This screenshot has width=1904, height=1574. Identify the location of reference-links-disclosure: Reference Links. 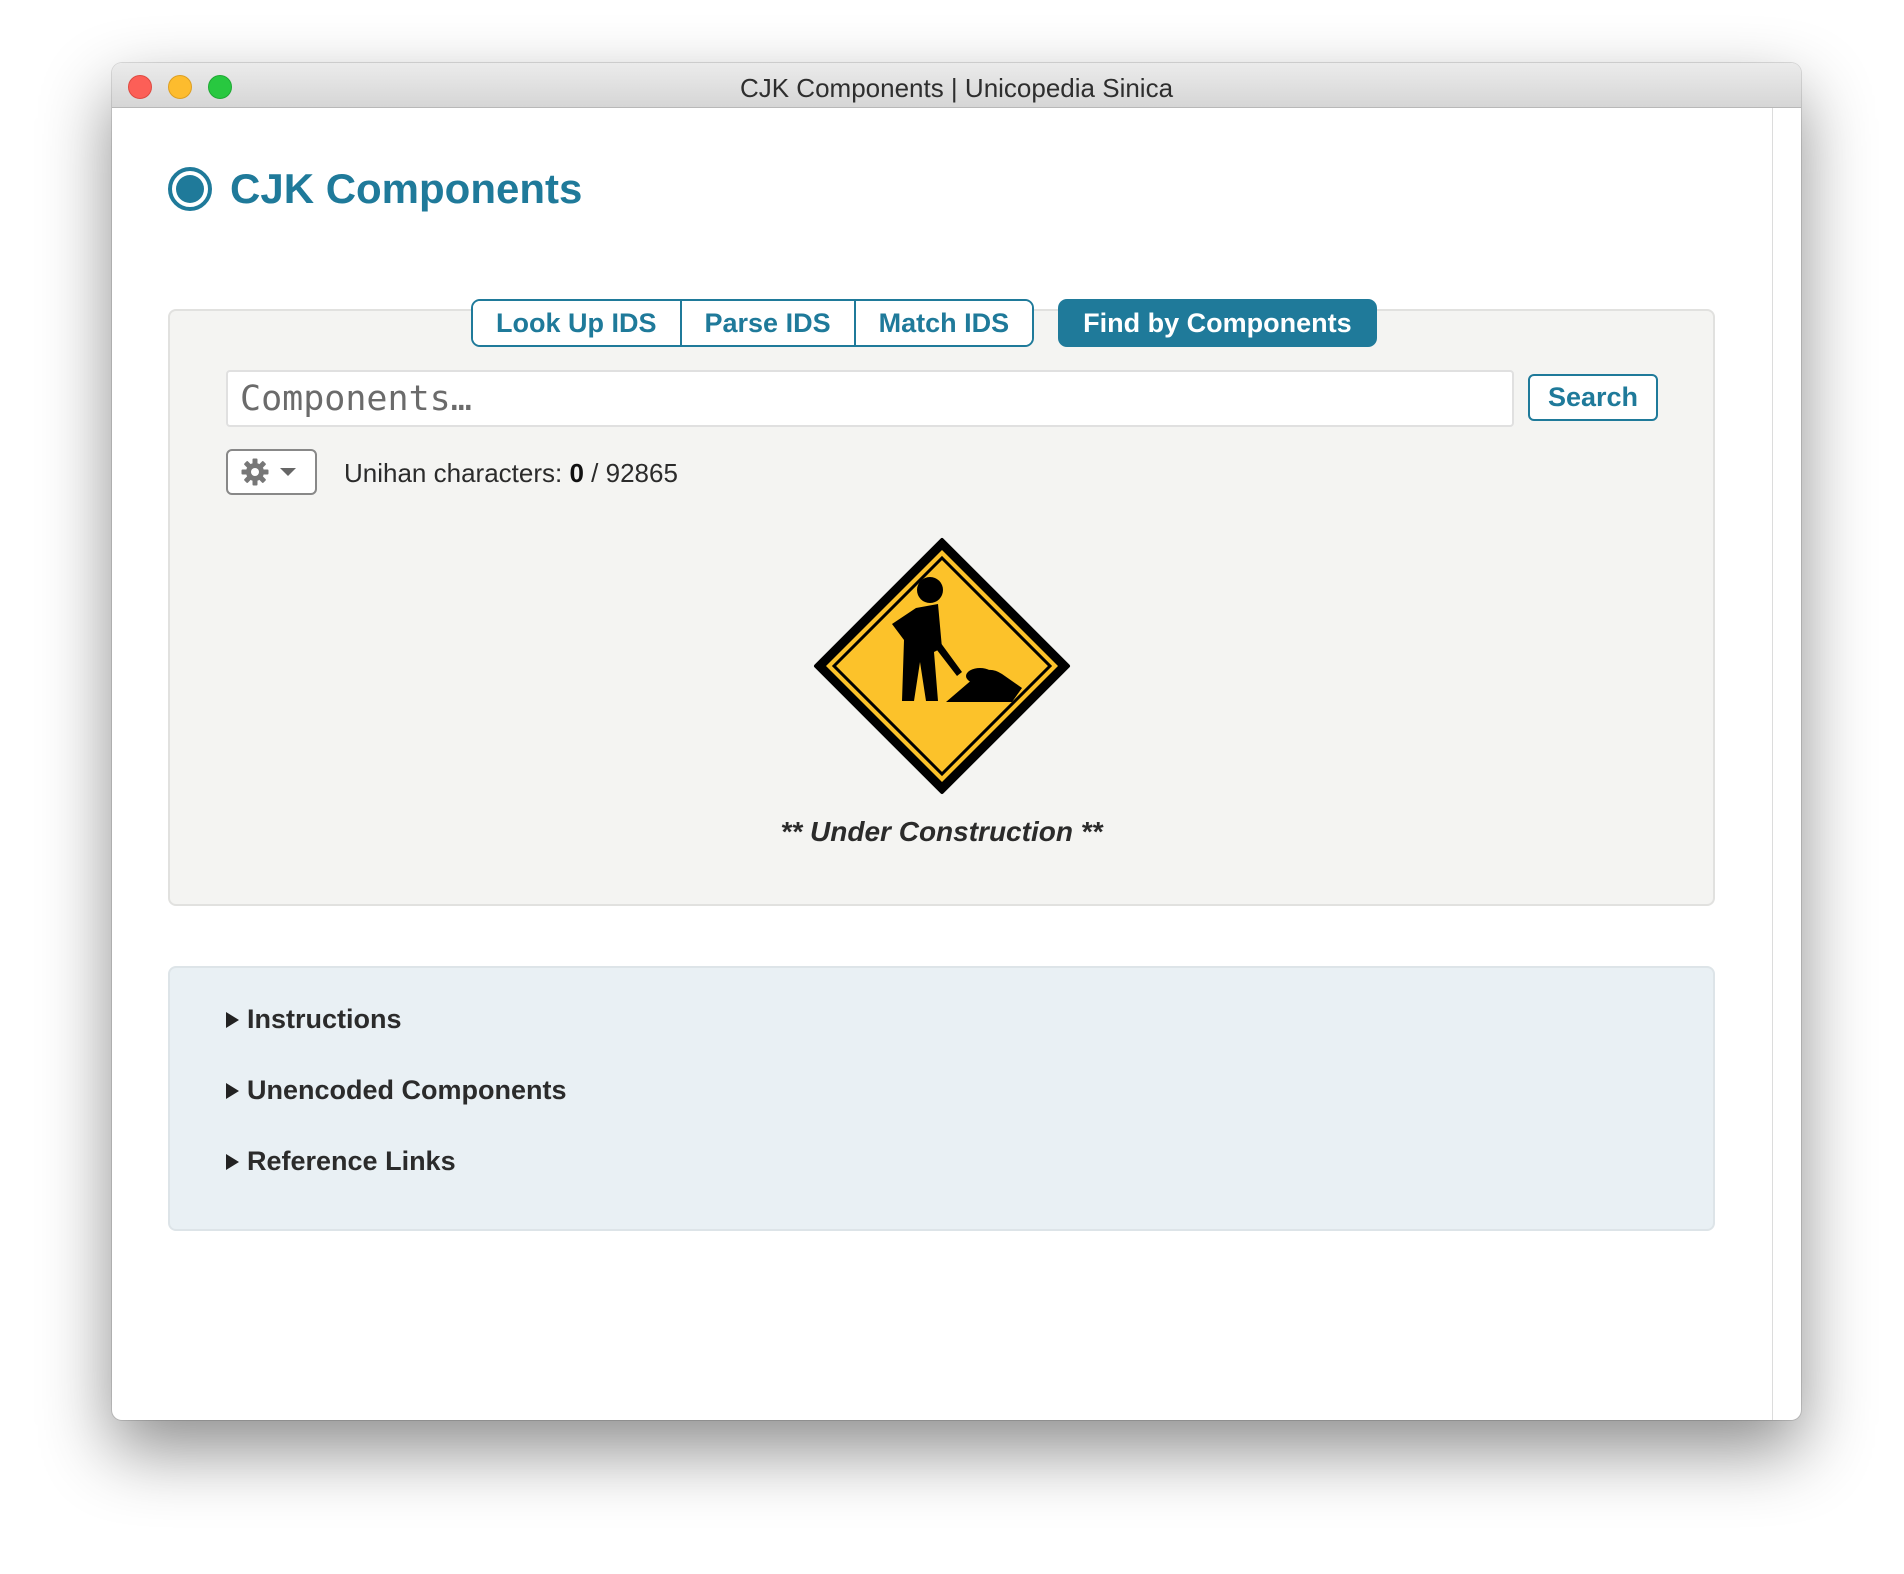
(341, 1161).